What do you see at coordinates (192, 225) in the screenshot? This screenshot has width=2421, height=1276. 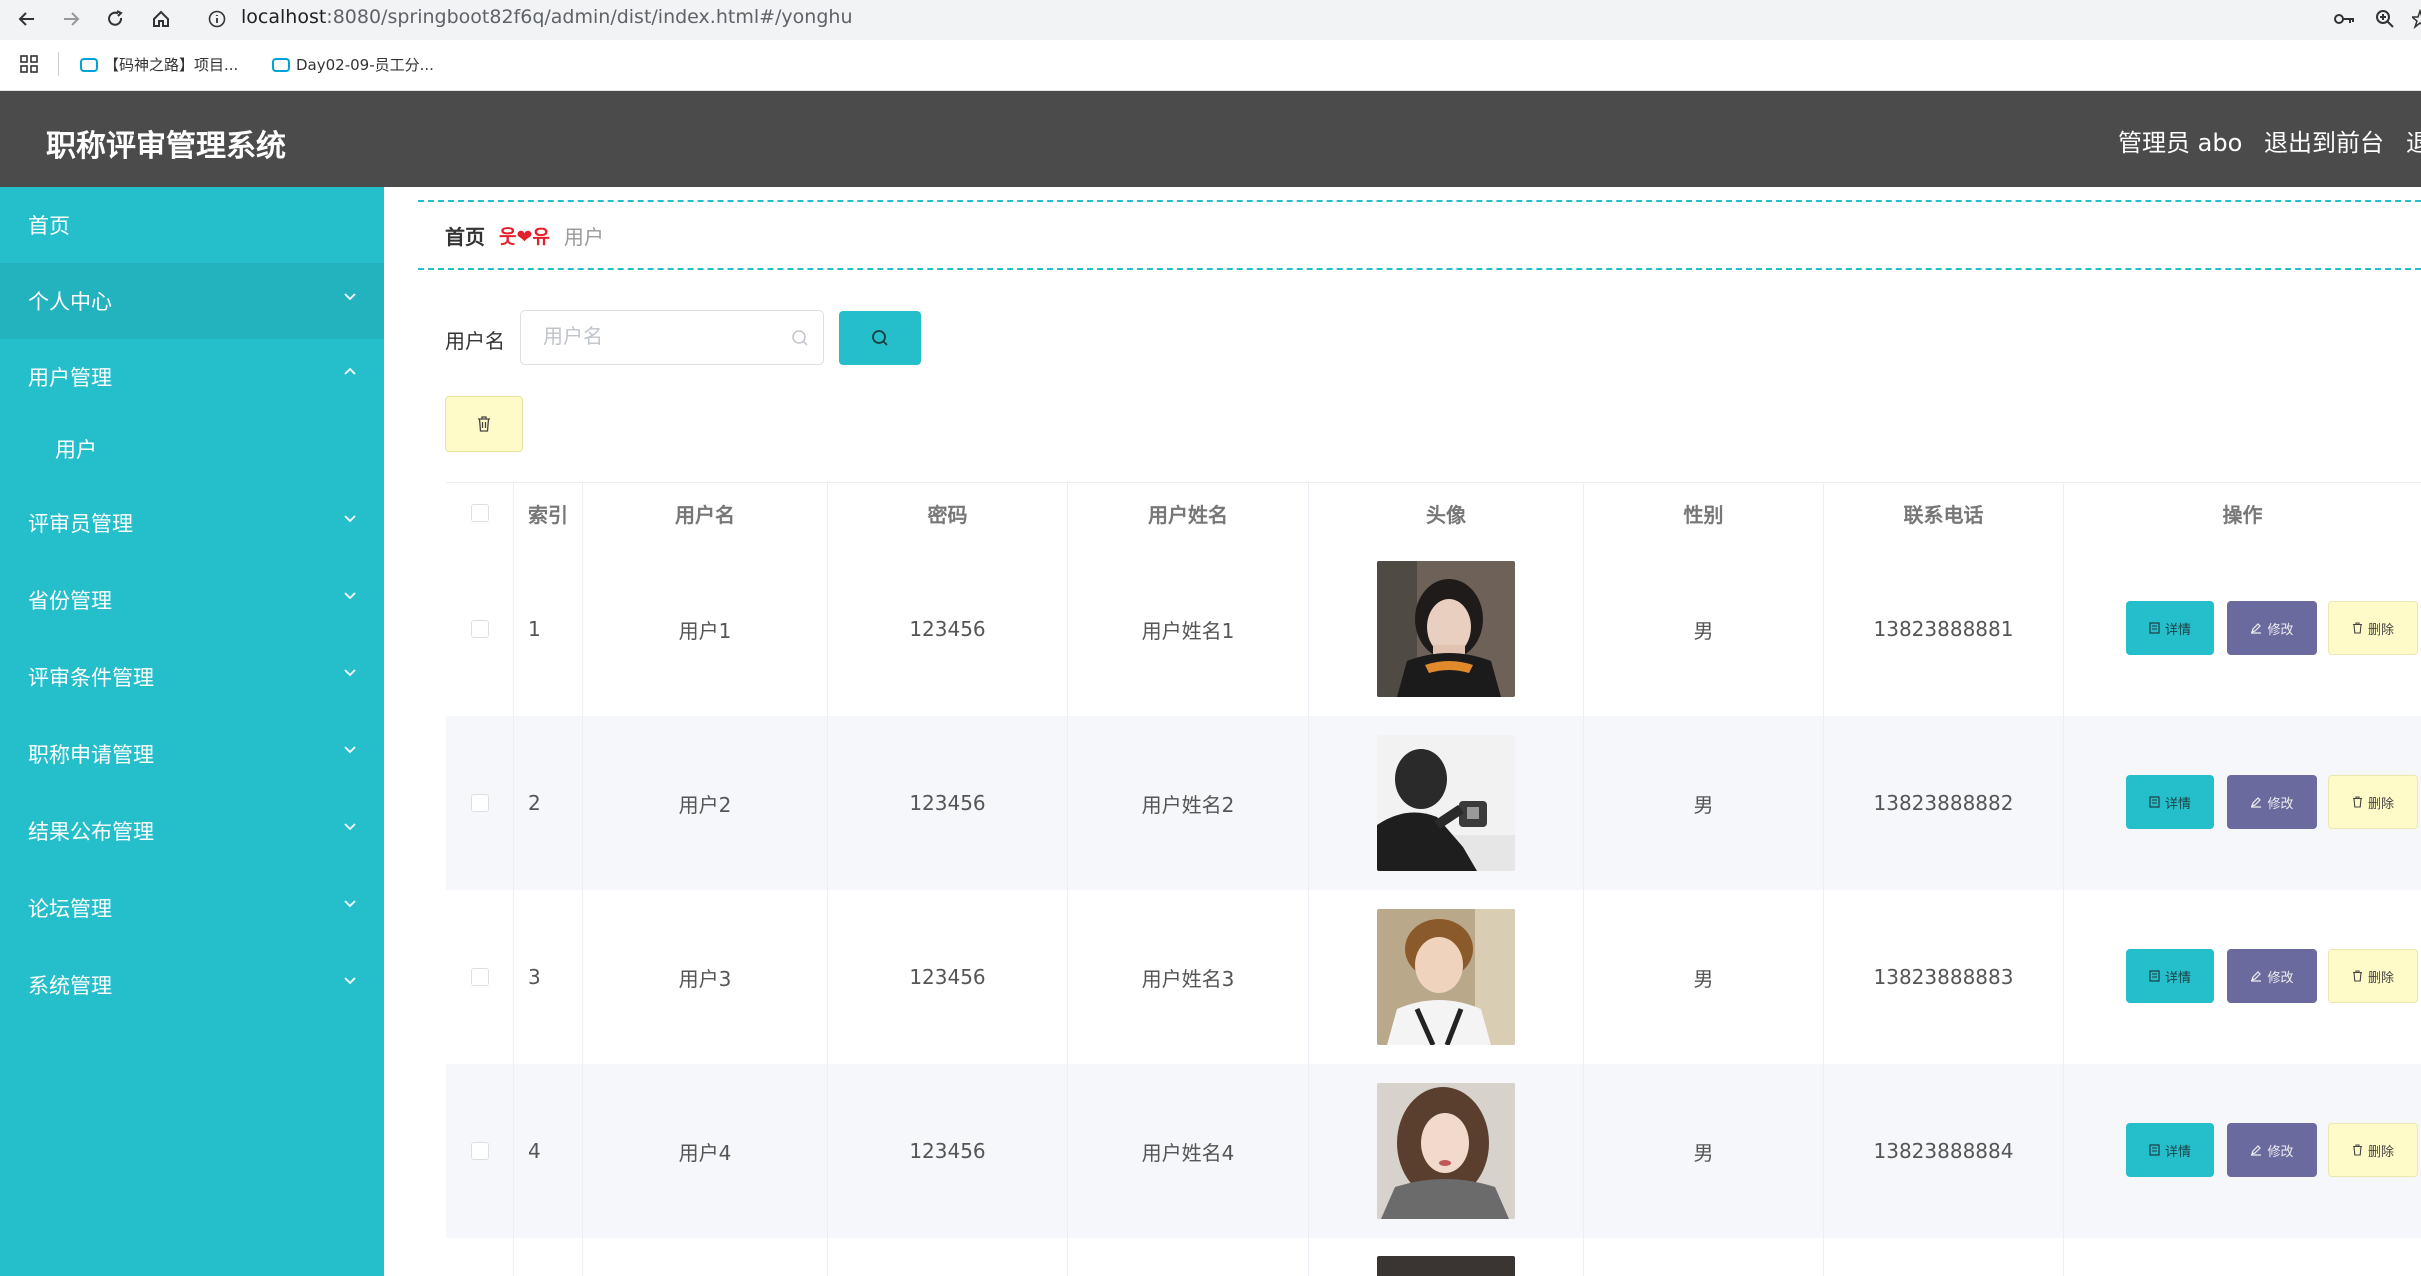 I see `sidebar-item-home: 首页` at bounding box center [192, 225].